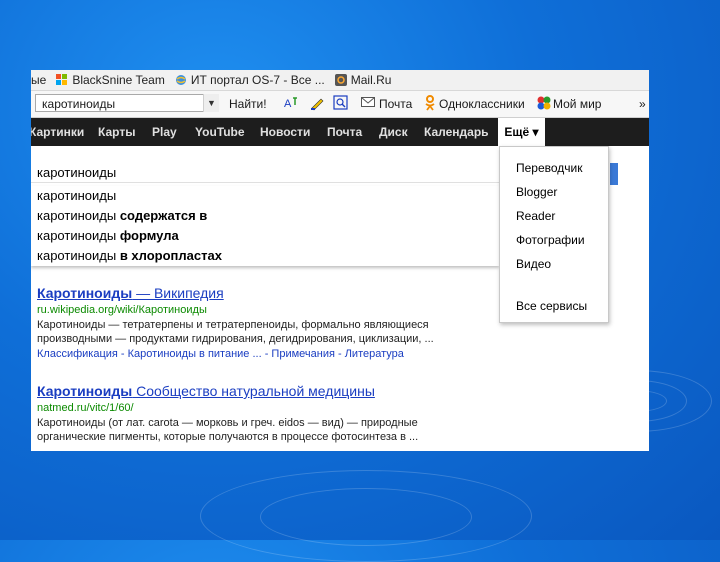 The image size is (720, 562). What do you see at coordinates (393, 132) in the screenshot?
I see `service-link: Диск` at bounding box center [393, 132].